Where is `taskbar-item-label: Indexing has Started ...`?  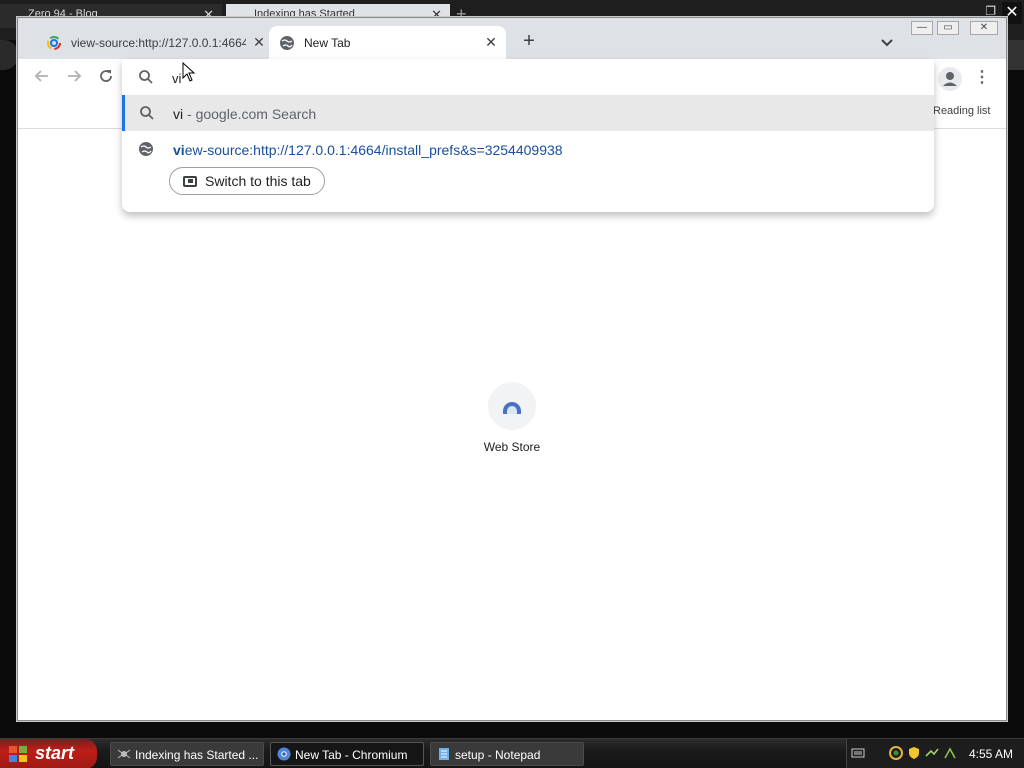 taskbar-item-label: Indexing has Started ... is located at coordinates (197, 755).